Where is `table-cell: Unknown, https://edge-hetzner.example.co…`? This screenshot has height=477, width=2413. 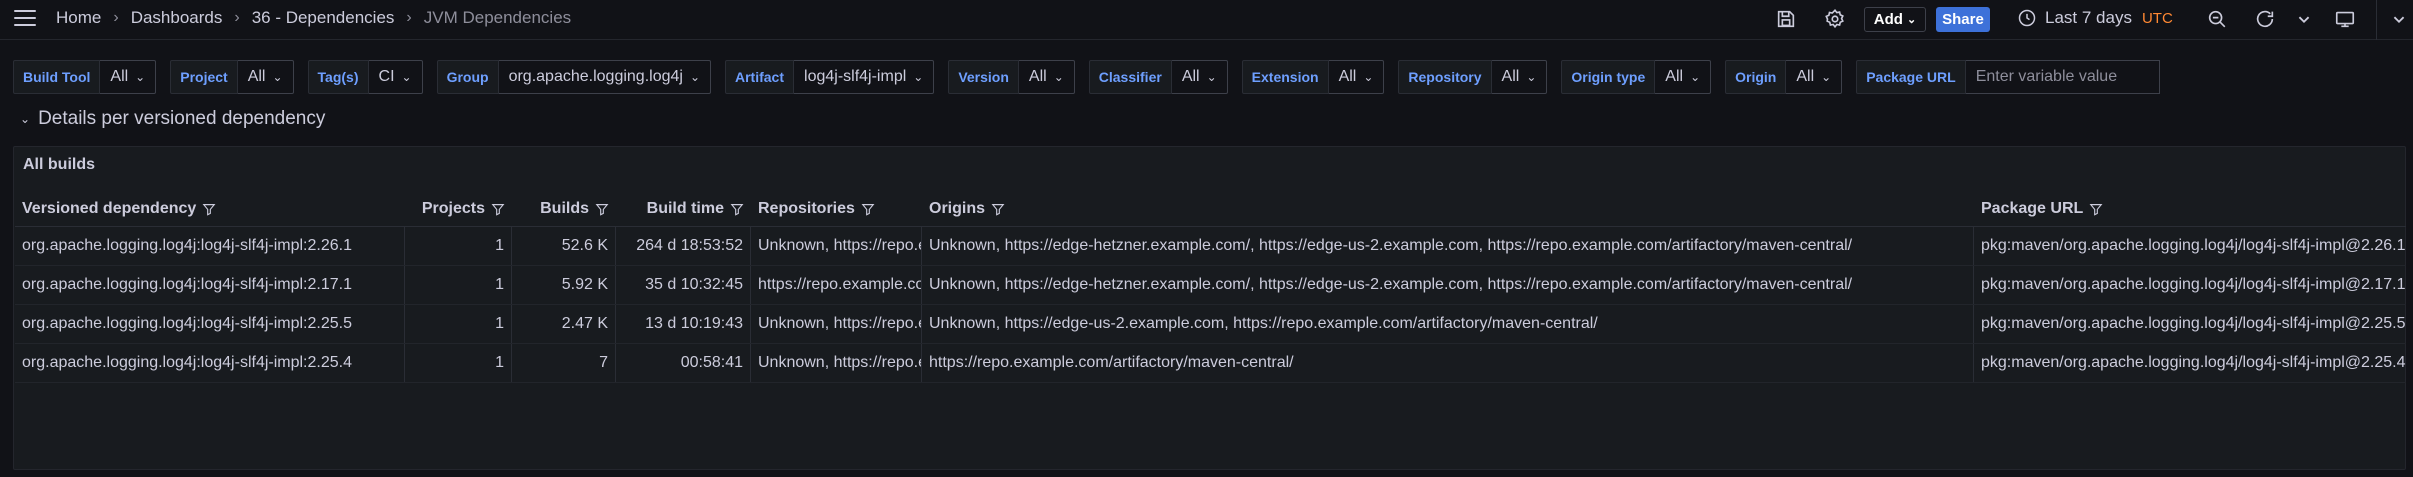 table-cell: Unknown, https://edge-hetzner.example.co… is located at coordinates (1448, 285).